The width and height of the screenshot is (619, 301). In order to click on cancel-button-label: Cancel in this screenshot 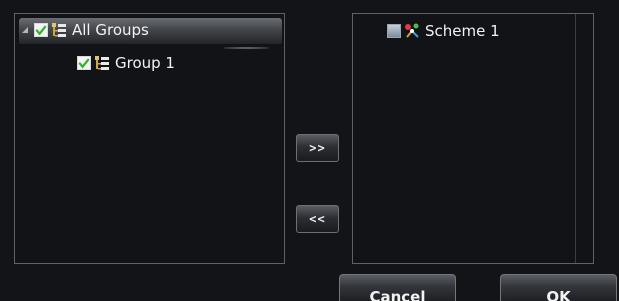, I will do `click(397, 294)`.